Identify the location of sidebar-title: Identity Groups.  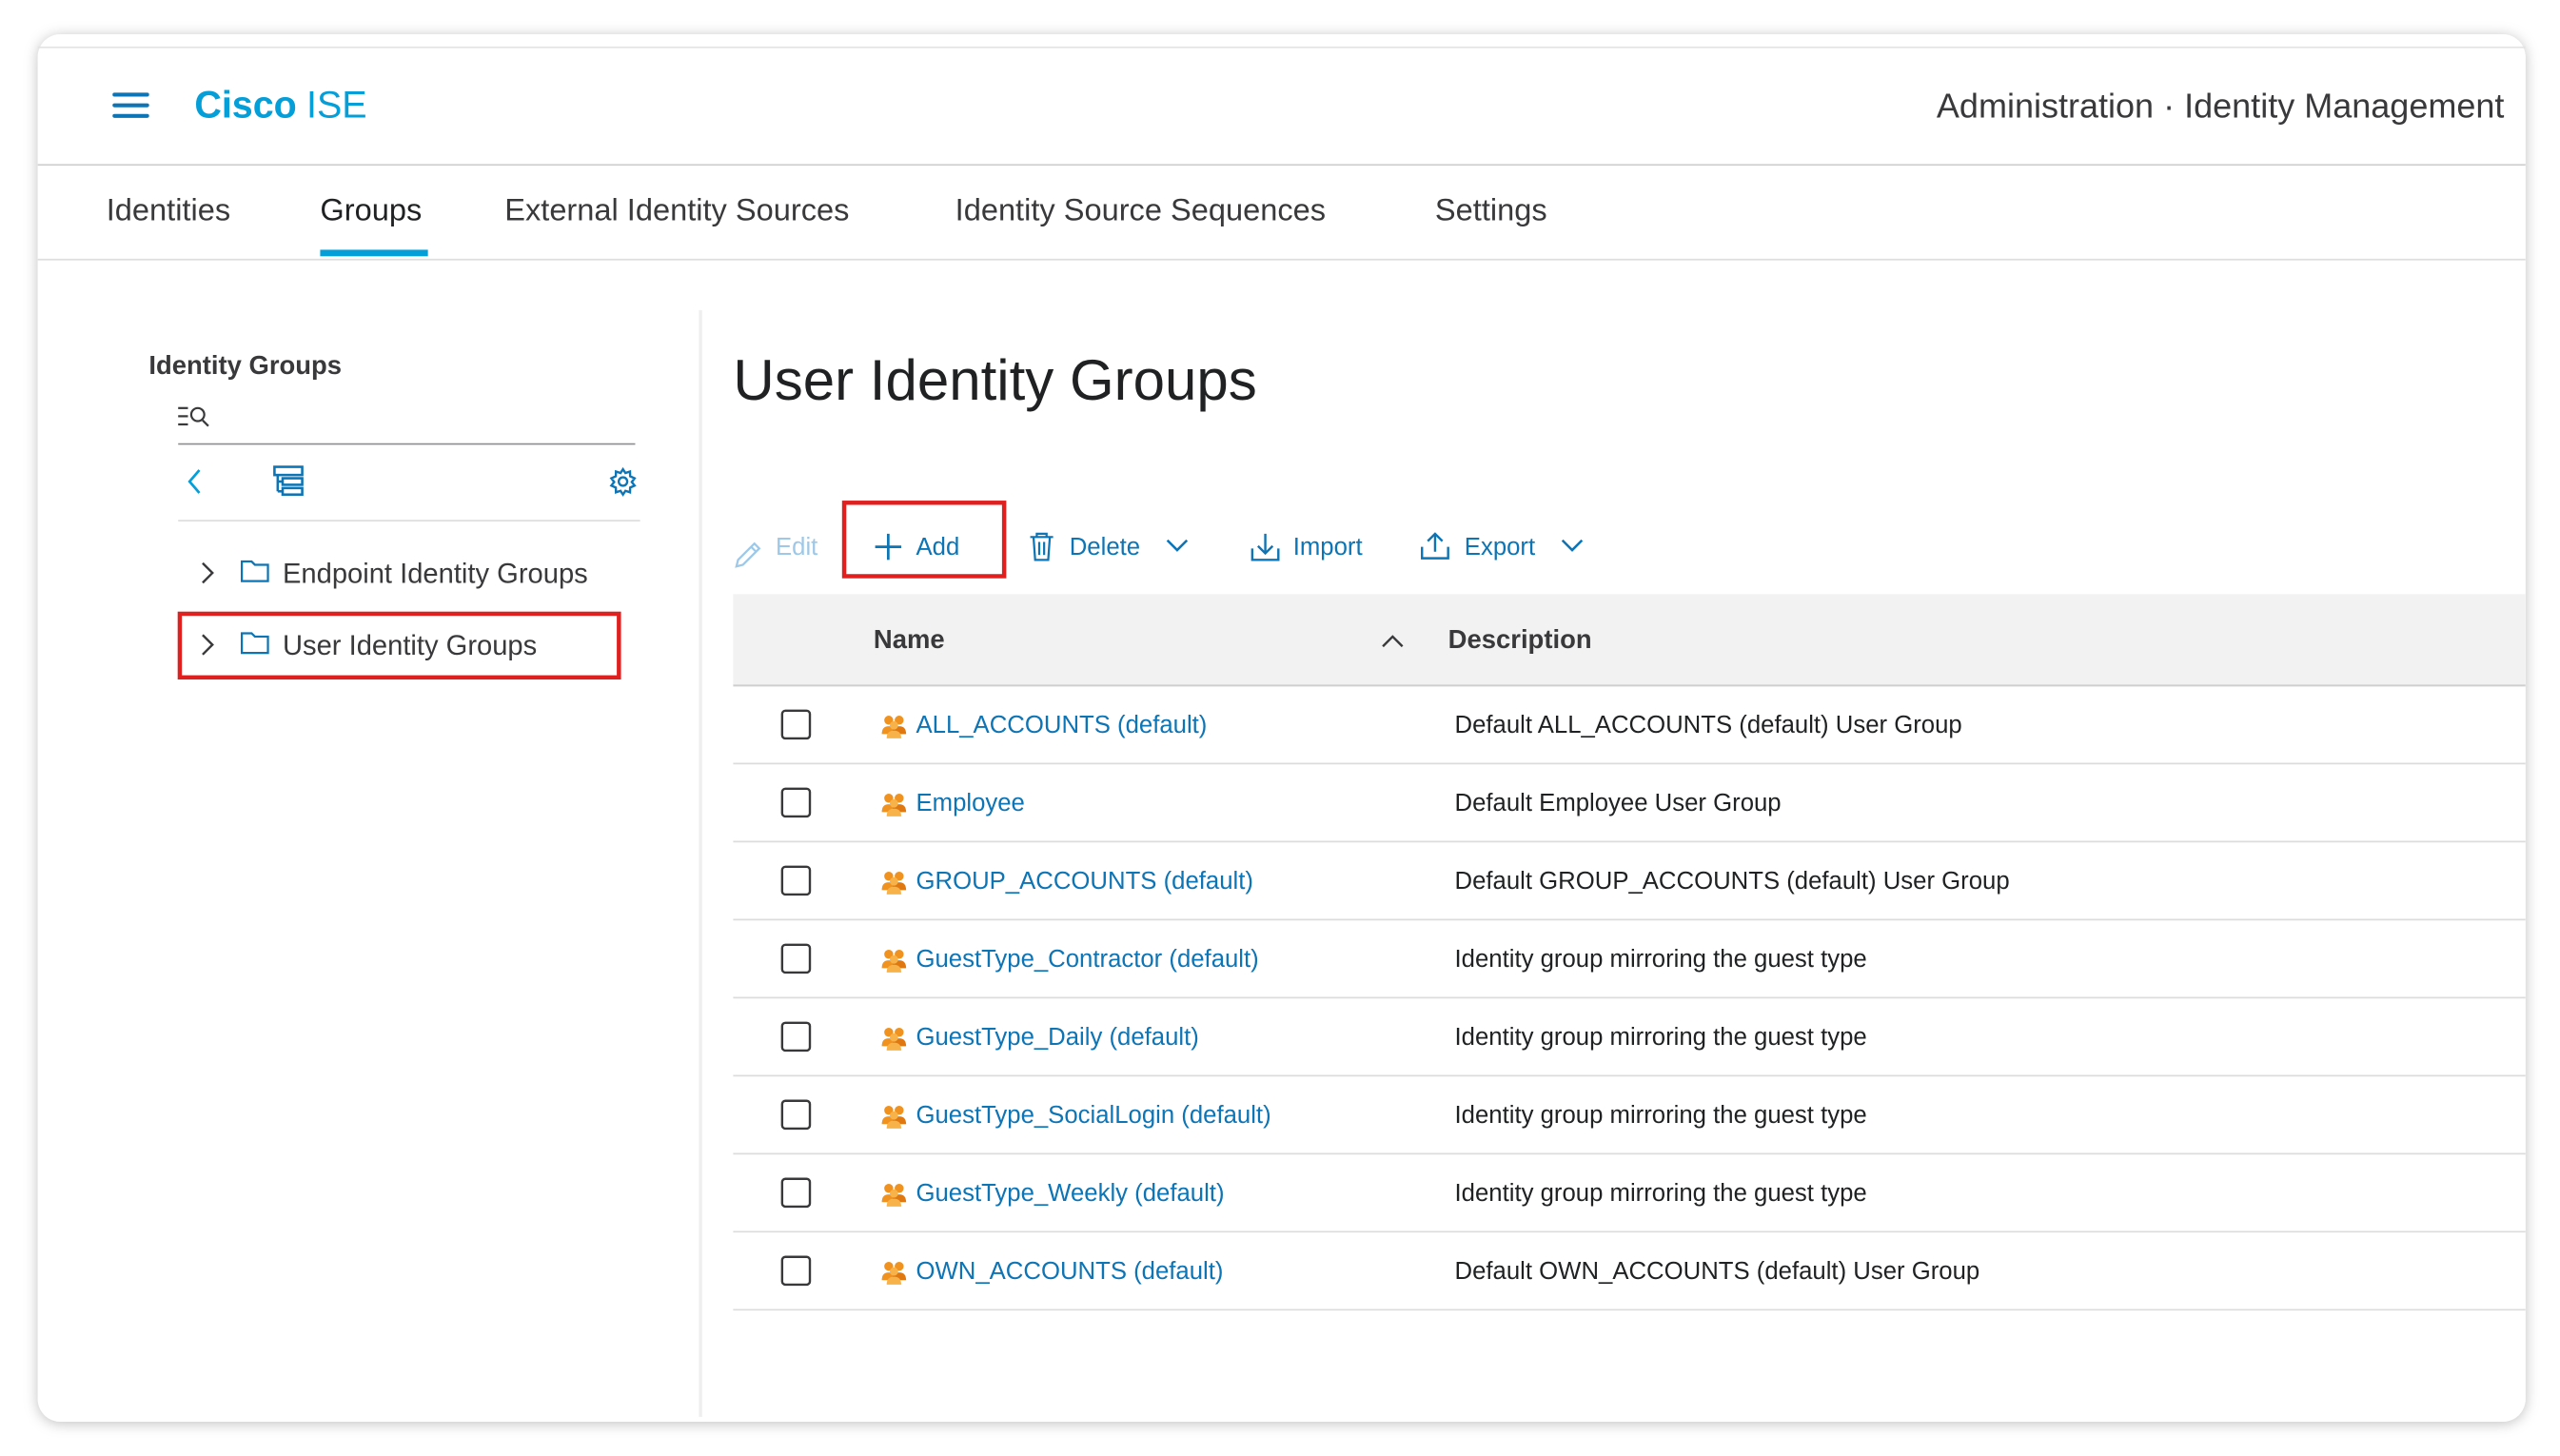
(245, 365).